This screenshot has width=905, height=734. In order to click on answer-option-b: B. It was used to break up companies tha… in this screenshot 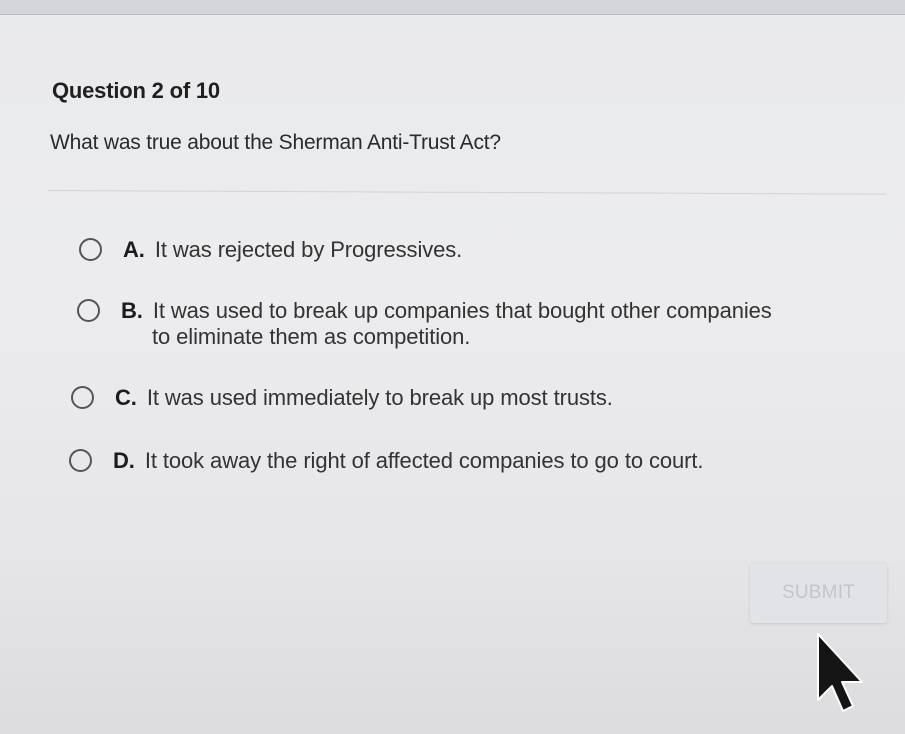, I will do `click(477, 324)`.